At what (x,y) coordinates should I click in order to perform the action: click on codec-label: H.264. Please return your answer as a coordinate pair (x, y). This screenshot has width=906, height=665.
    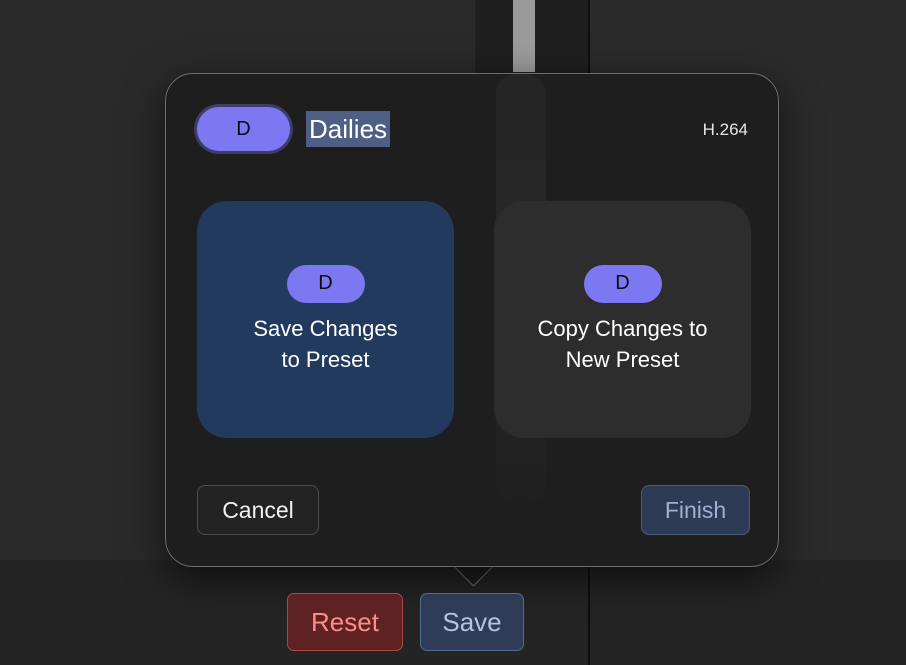
    Looking at the image, I should click on (725, 129).